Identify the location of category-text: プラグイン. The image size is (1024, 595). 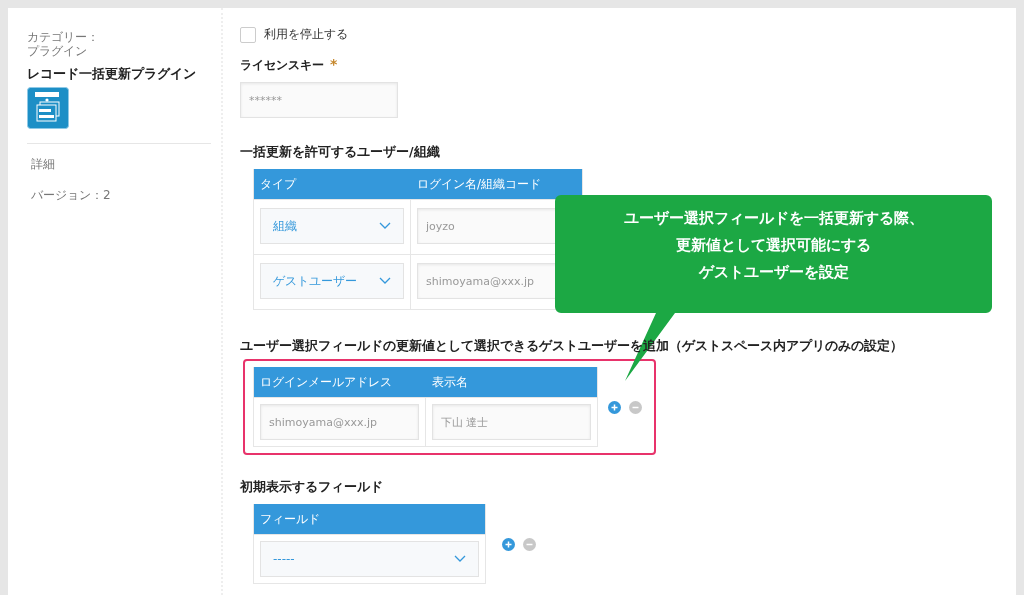
(57, 51).